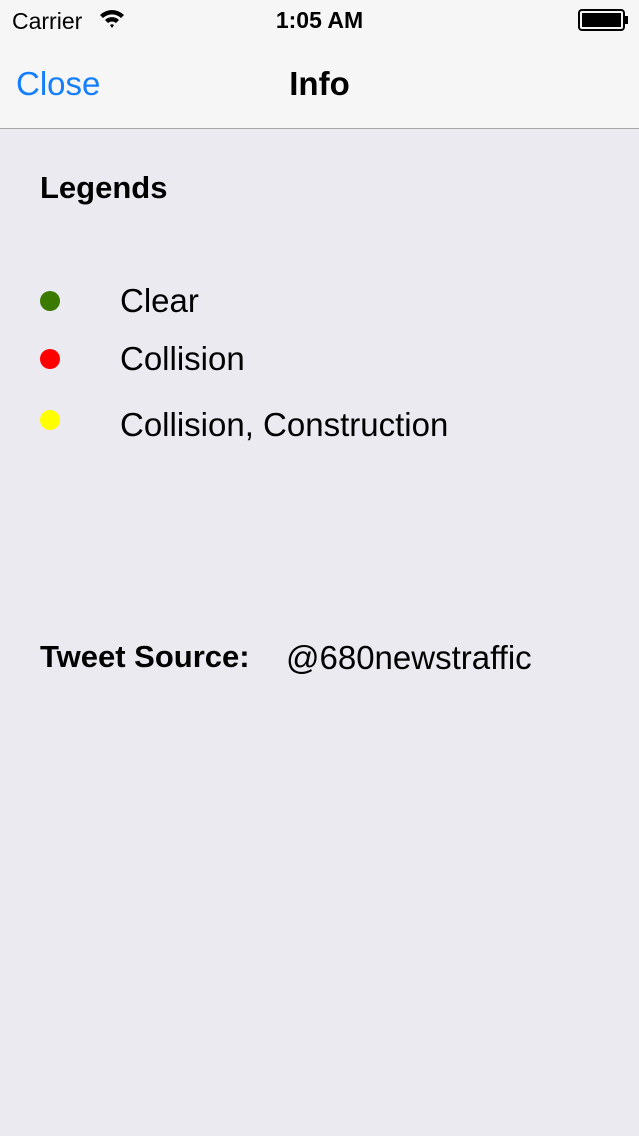  Describe the element at coordinates (145, 656) in the screenshot. I see `tweet-source-label: Tweet Source:` at that location.